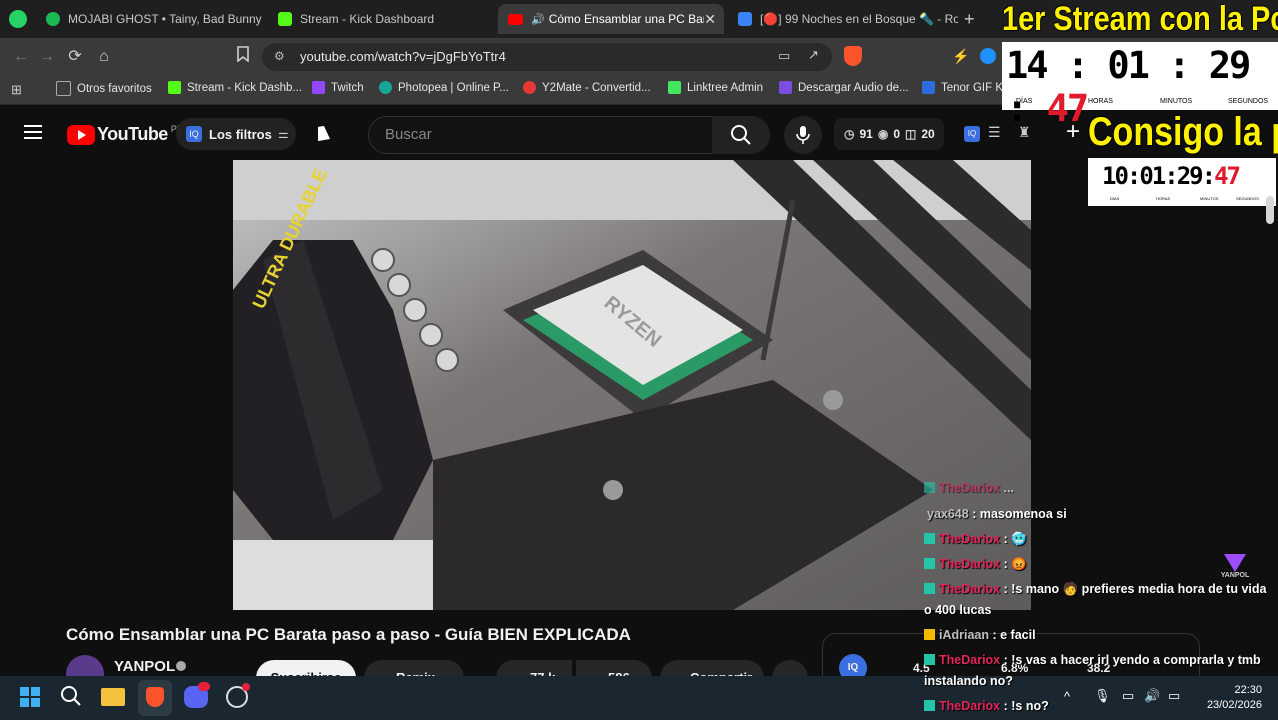 Image resolution: width=1278 pixels, height=720 pixels. Describe the element at coordinates (853, 56) in the screenshot. I see `brave-shield-icon` at that location.